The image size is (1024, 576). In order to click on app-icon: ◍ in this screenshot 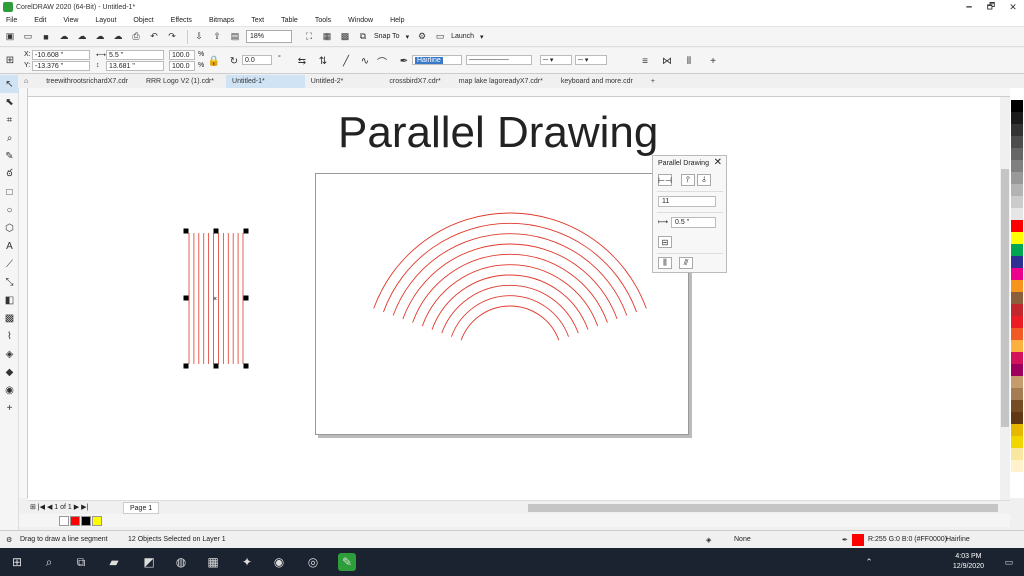, I will do `click(181, 562)`.